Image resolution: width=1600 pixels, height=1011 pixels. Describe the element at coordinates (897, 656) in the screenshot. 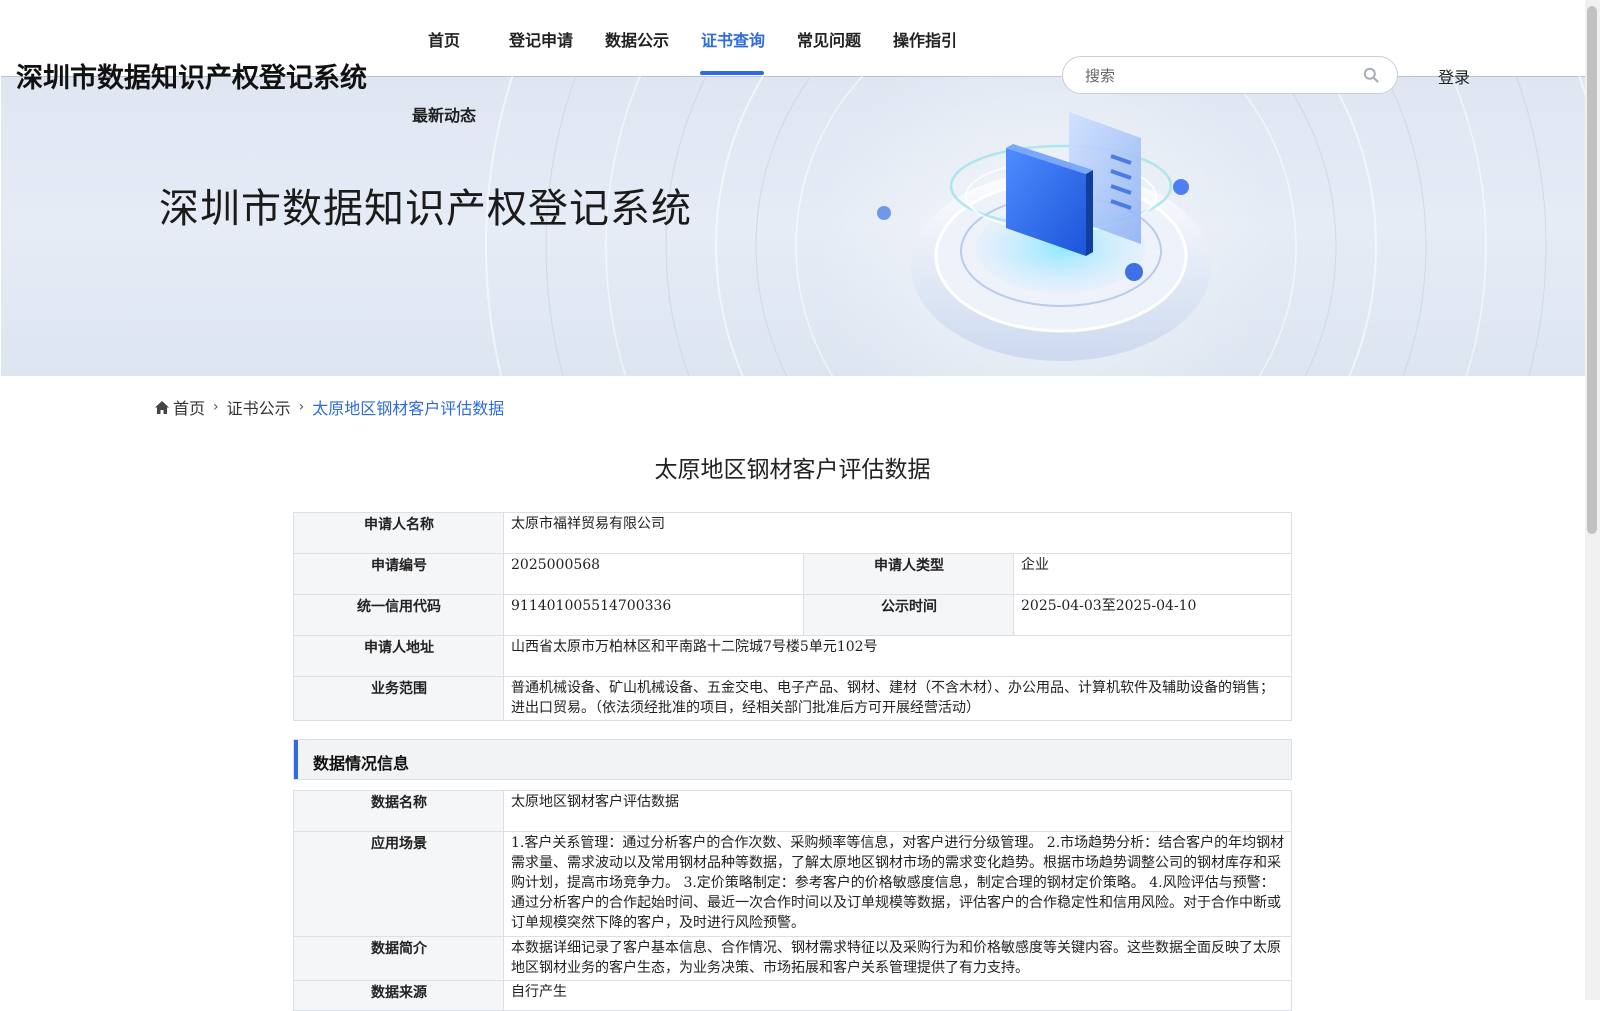

I see `applicant-address-value: 山西省太原市万柏林区和平南路十二院城7号楼5单元102号` at that location.